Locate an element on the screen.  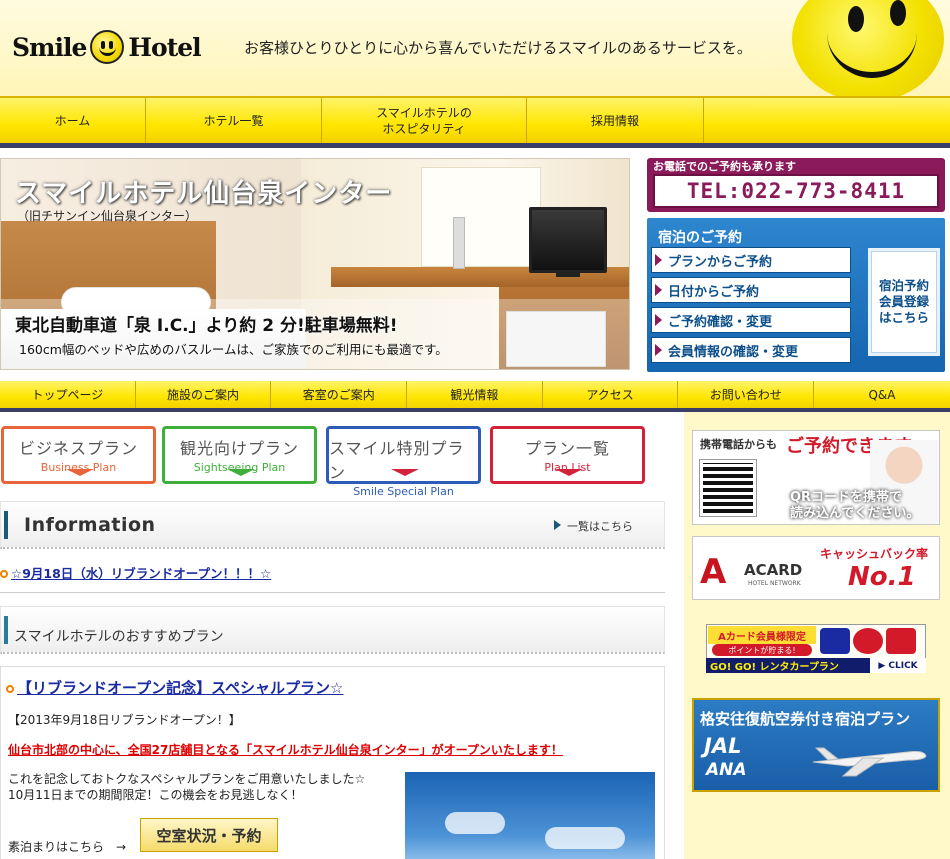
information-title: Information is located at coordinates (90, 525).